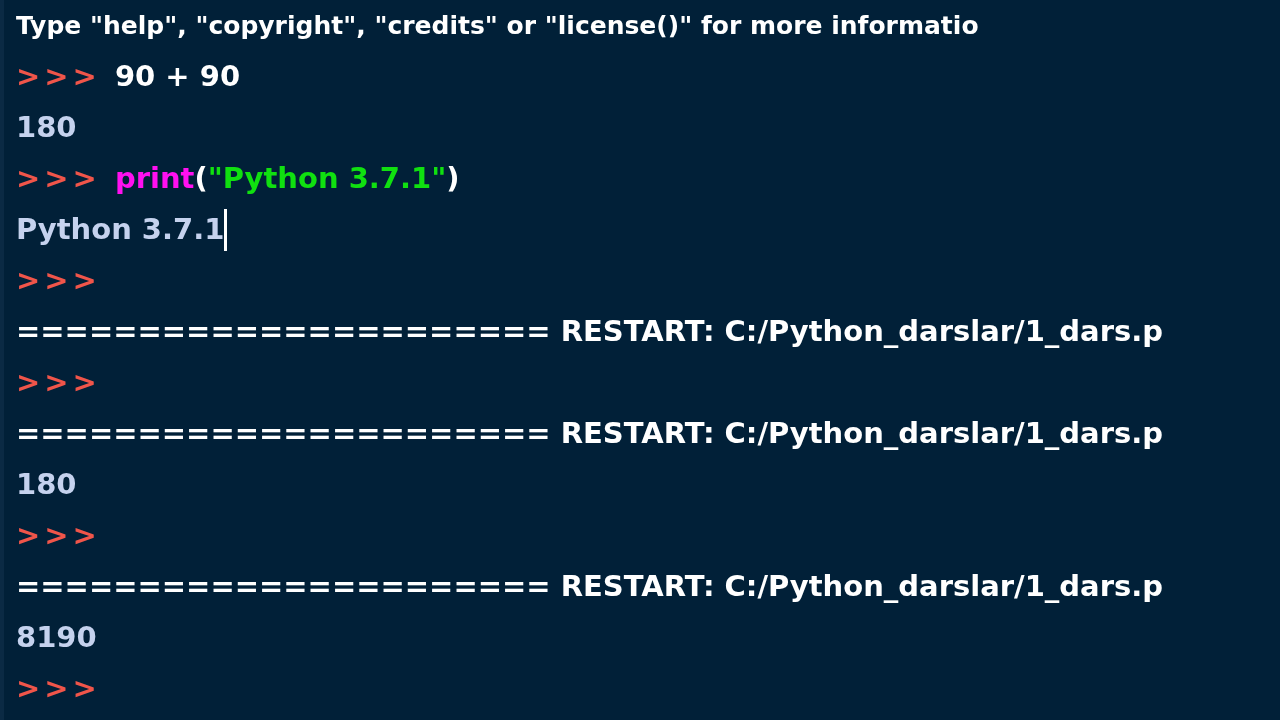 The width and height of the screenshot is (1280, 720). What do you see at coordinates (56, 637) in the screenshot?
I see `output-text: 8190` at bounding box center [56, 637].